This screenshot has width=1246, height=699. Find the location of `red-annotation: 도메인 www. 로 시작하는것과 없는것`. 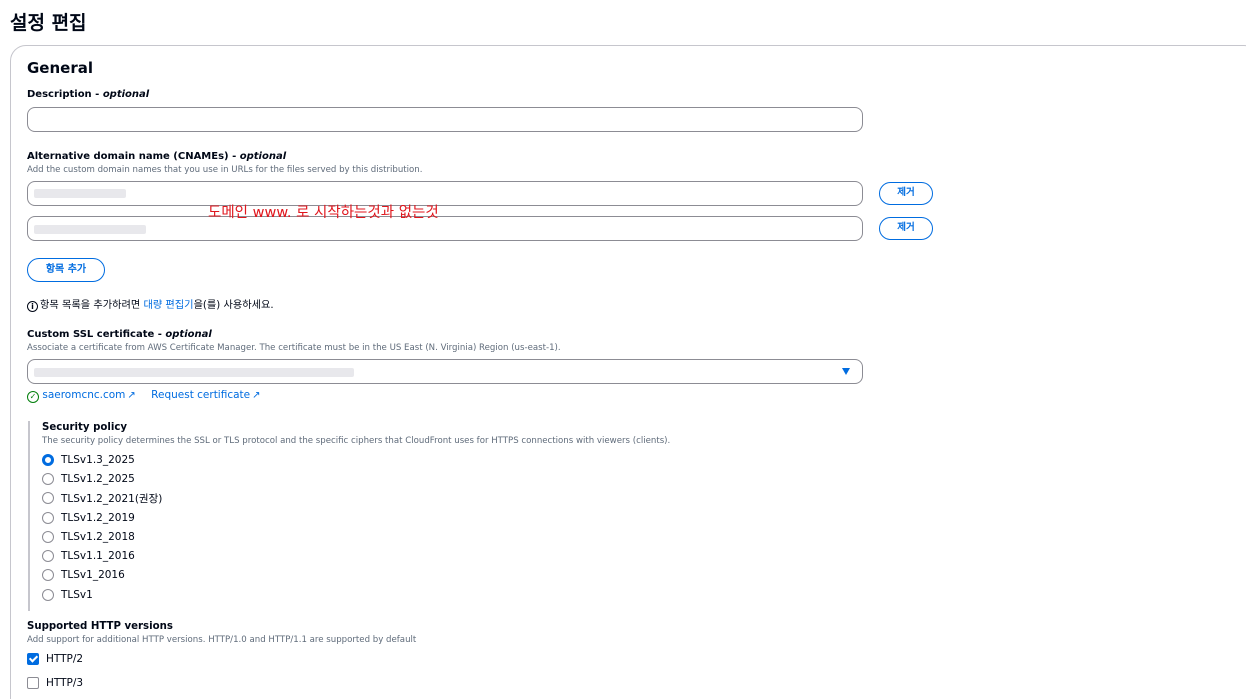

red-annotation: 도메인 www. 로 시작하는것과 없는것 is located at coordinates (323, 213).